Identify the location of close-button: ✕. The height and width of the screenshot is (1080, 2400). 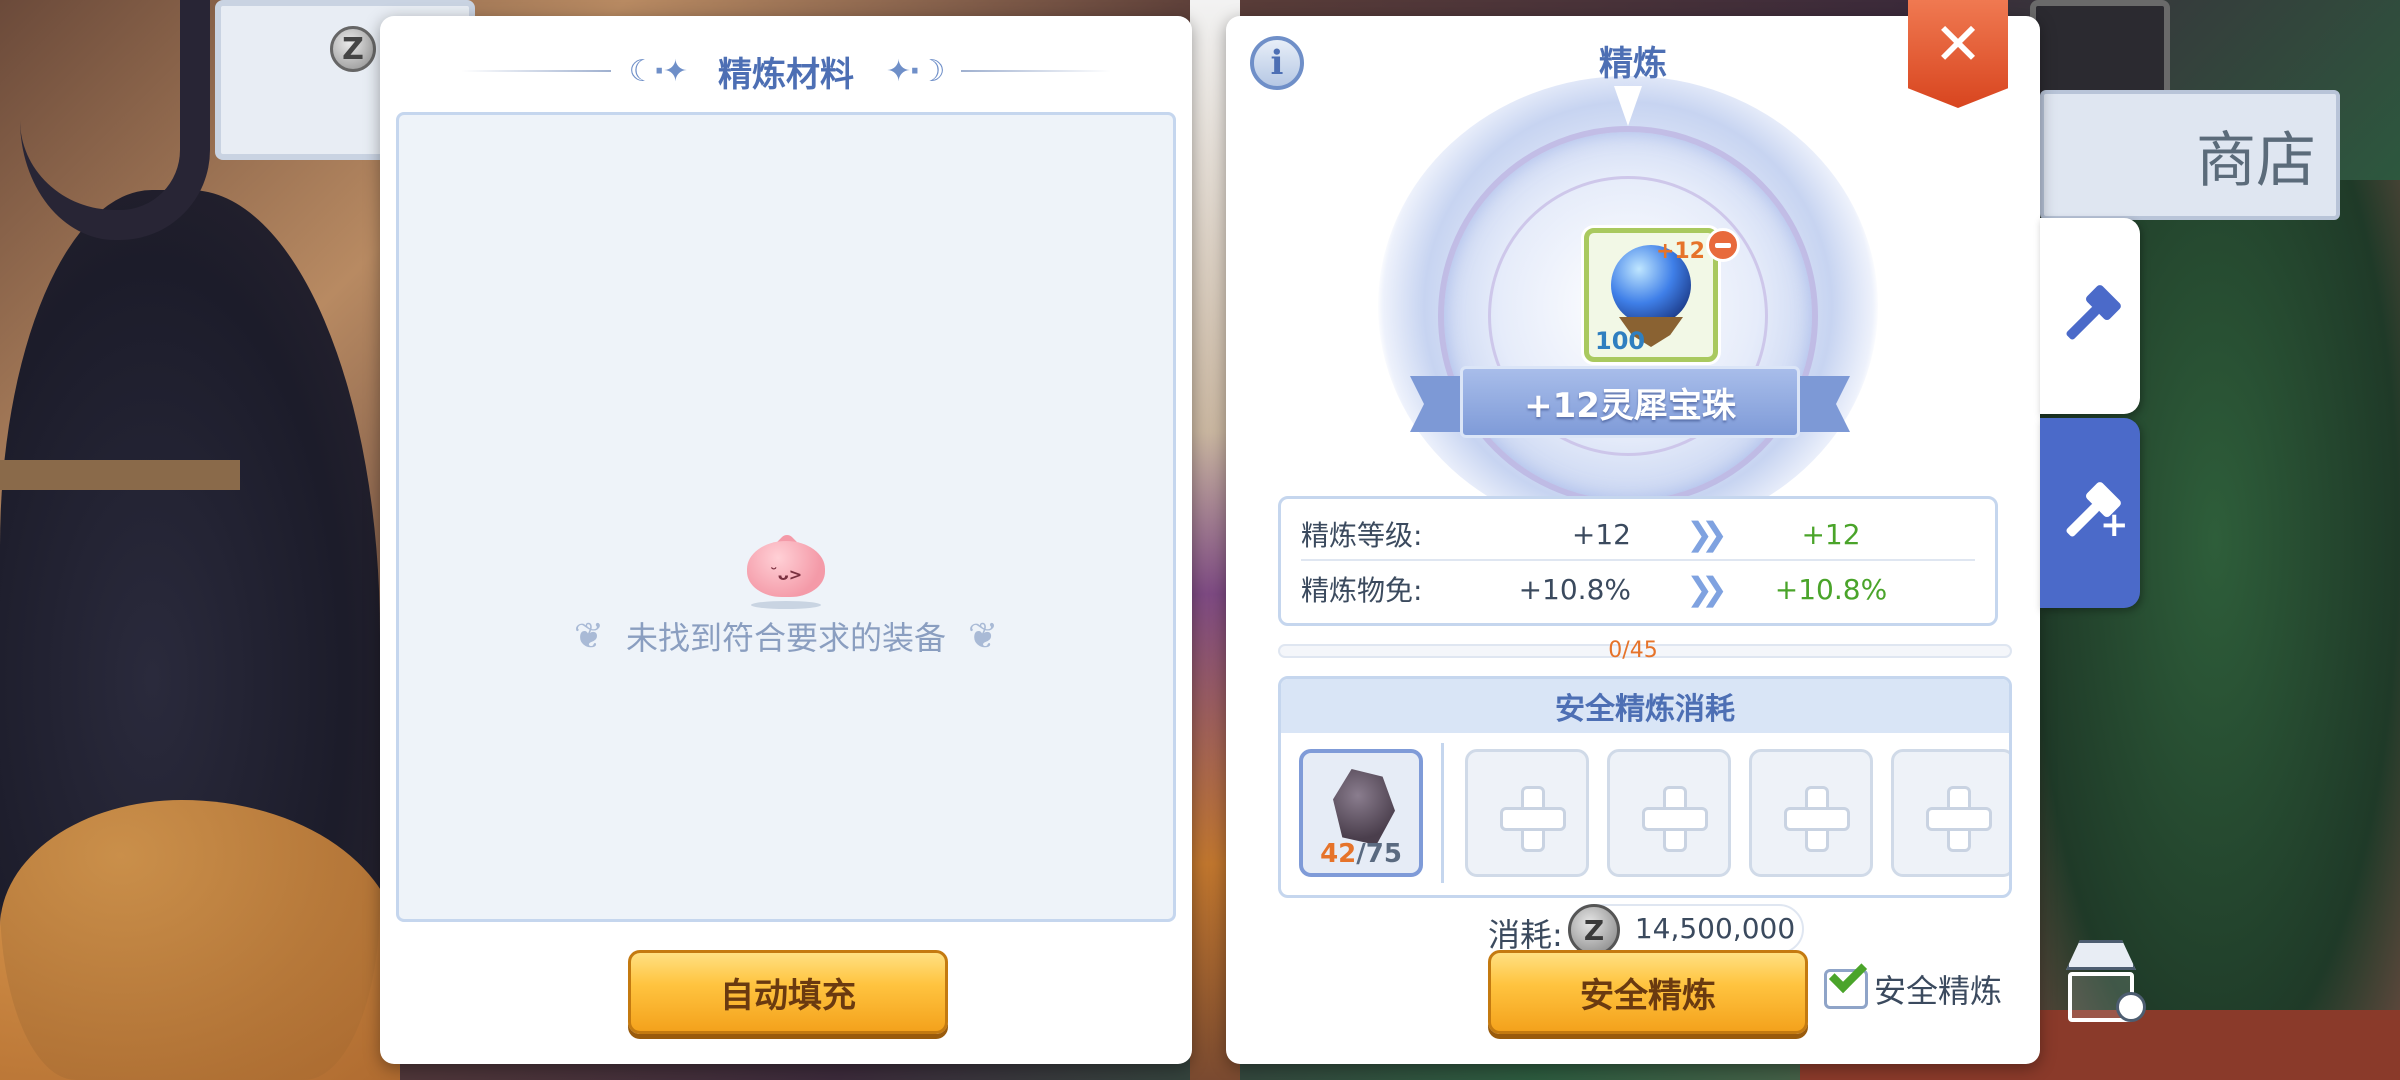
(1958, 54).